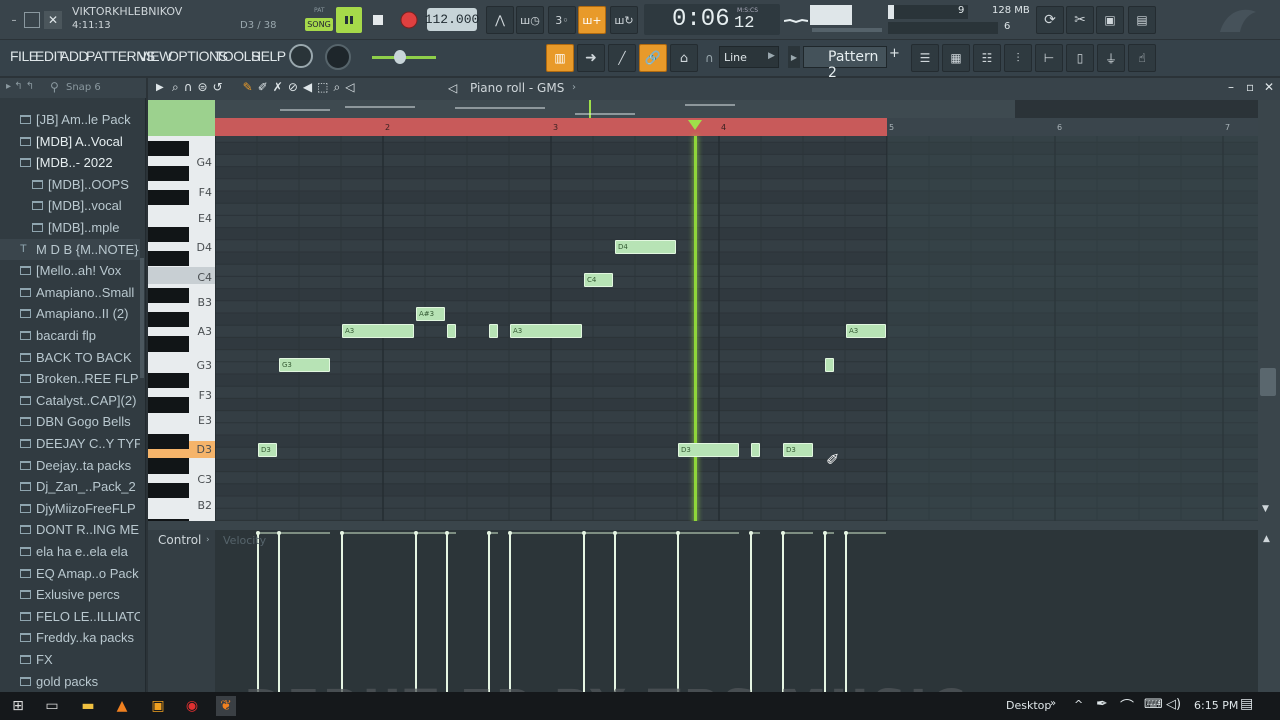 This screenshot has width=1280, height=720. What do you see at coordinates (158, 706) in the screenshot?
I see `media-player-icon: ▣` at bounding box center [158, 706].